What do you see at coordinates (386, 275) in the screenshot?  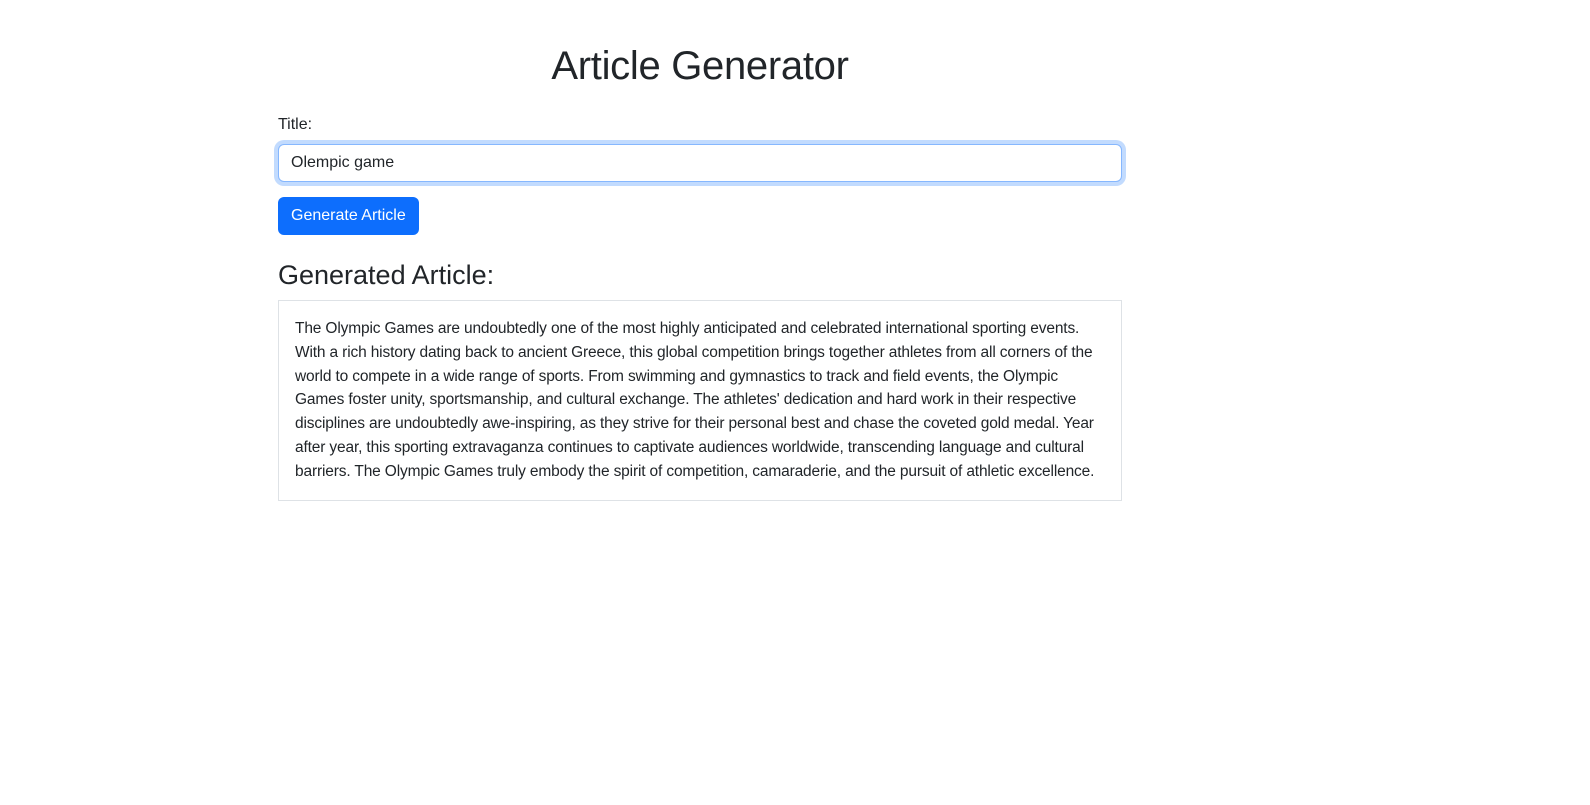 I see `generated-article-heading: Generated Article:` at bounding box center [386, 275].